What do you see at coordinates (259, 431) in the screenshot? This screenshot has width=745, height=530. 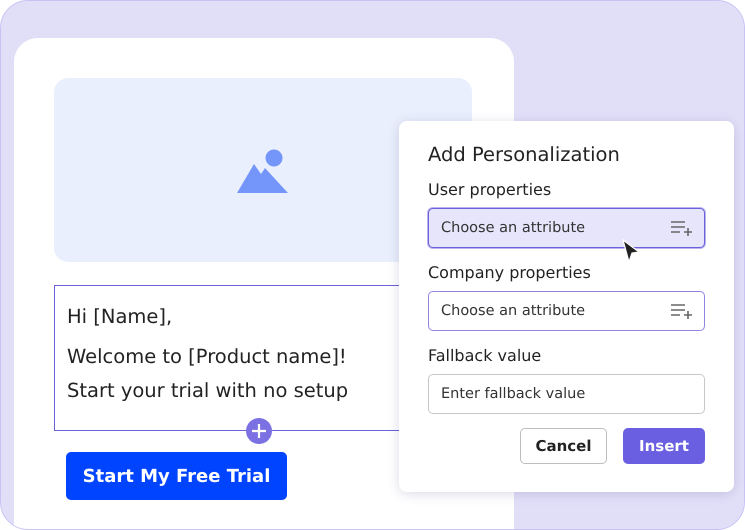 I see `add-icon` at bounding box center [259, 431].